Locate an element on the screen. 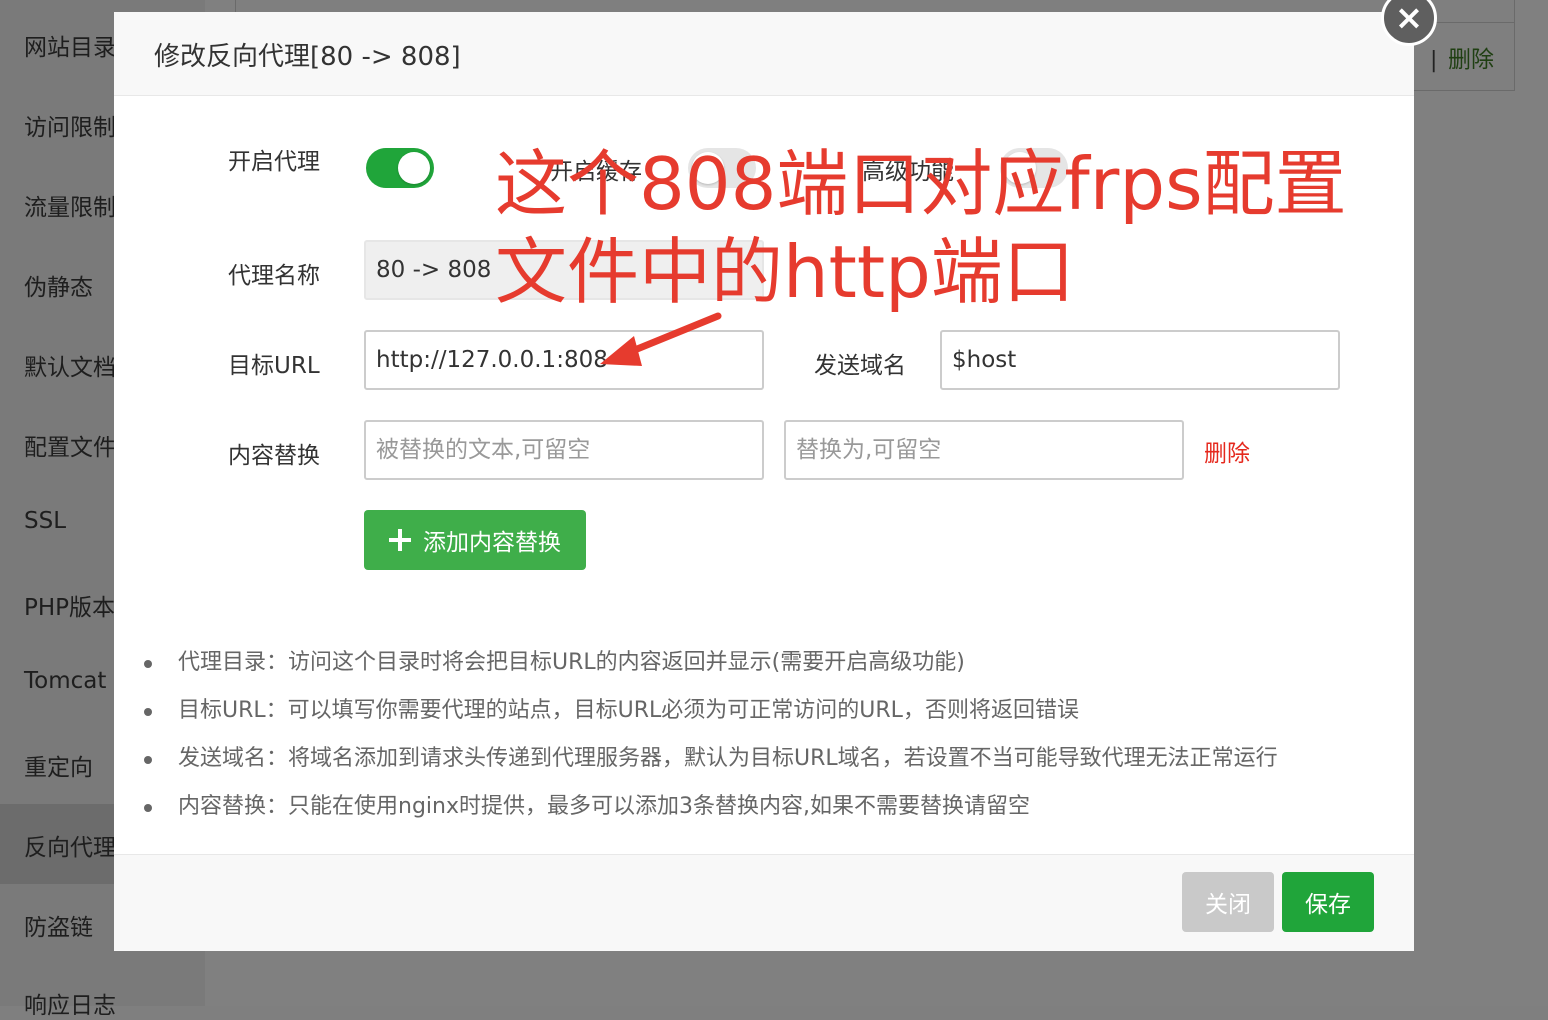 This screenshot has width=1548, height=1020. tip-item: 代理目录：访问这个目录时将会把目标URL的内容返回并显示(需要开启高级功能) is located at coordinates (711, 671).